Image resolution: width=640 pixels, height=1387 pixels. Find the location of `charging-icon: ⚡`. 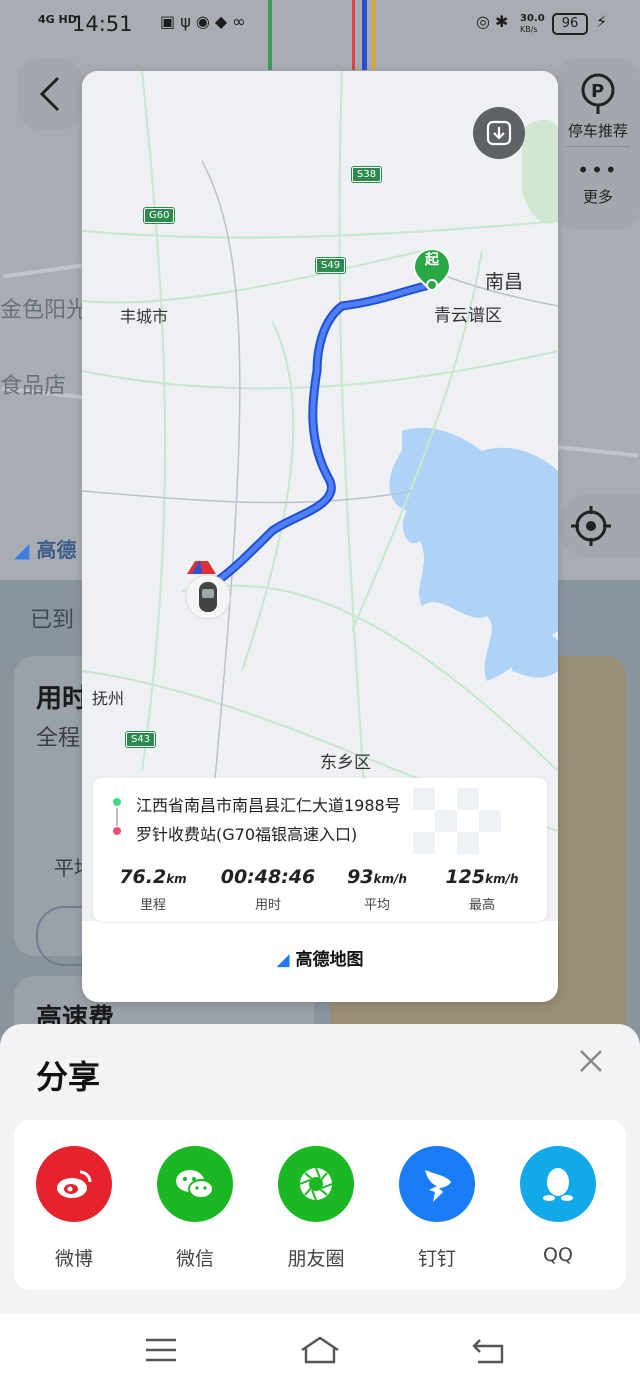

charging-icon: ⚡ is located at coordinates (602, 21).